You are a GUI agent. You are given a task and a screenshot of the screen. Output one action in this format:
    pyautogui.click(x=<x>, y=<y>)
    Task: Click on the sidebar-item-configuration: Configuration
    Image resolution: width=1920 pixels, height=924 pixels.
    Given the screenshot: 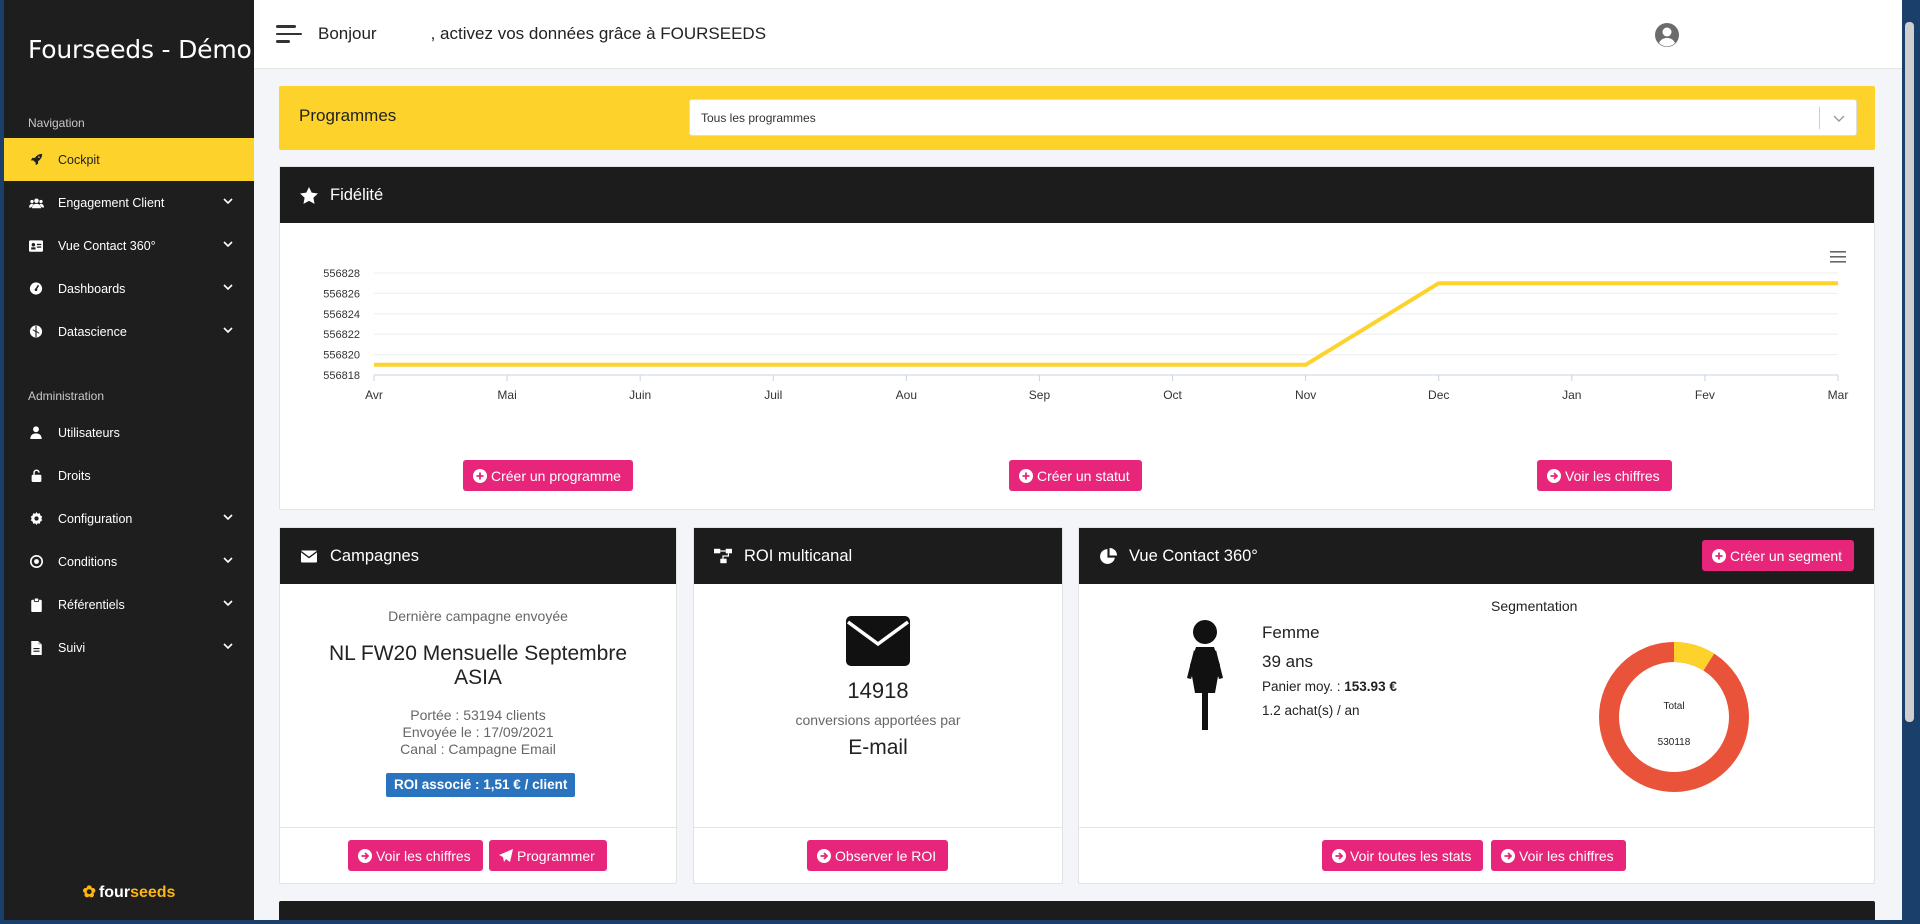 What is the action you would take?
    pyautogui.click(x=129, y=518)
    